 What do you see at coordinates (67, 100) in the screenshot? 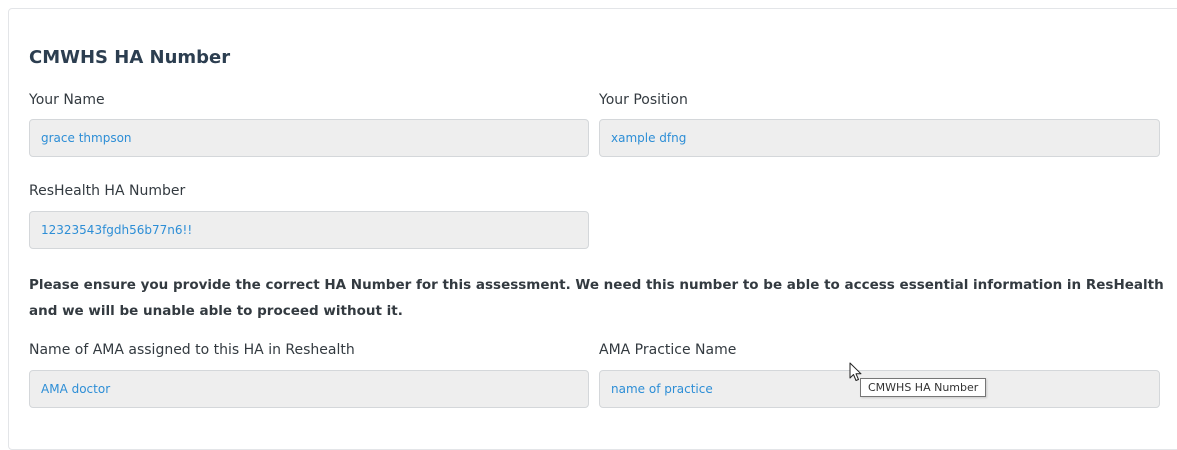
I see `your-name-label: Your Name` at bounding box center [67, 100].